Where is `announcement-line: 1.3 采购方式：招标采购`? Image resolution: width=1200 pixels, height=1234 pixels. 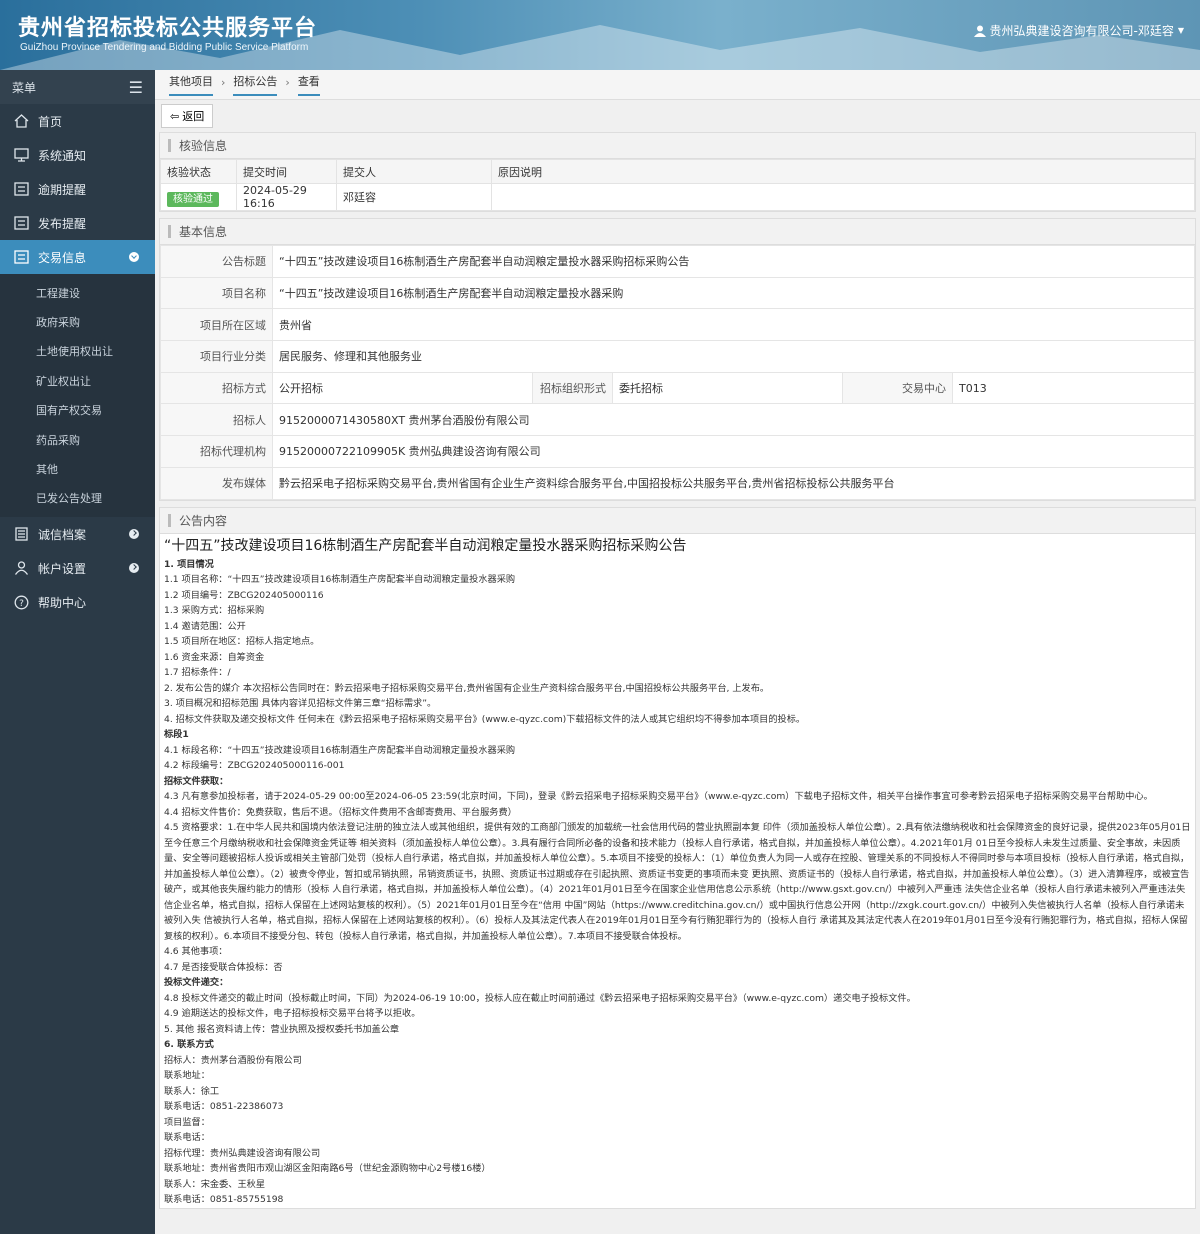 announcement-line: 1.3 采购方式：招标采购 is located at coordinates (214, 610).